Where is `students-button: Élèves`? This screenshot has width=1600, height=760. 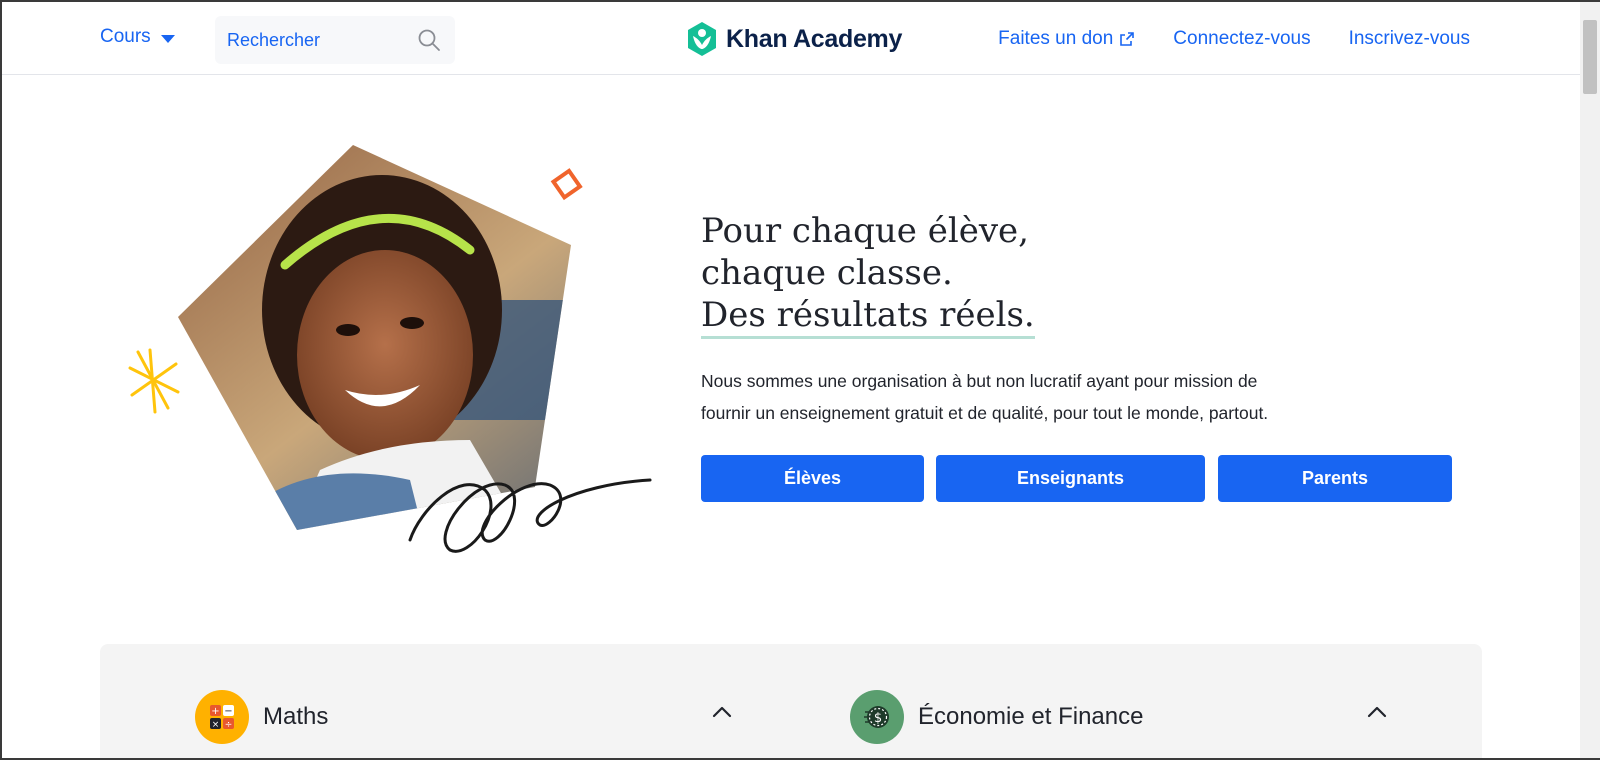
students-button: Élèves is located at coordinates (812, 478).